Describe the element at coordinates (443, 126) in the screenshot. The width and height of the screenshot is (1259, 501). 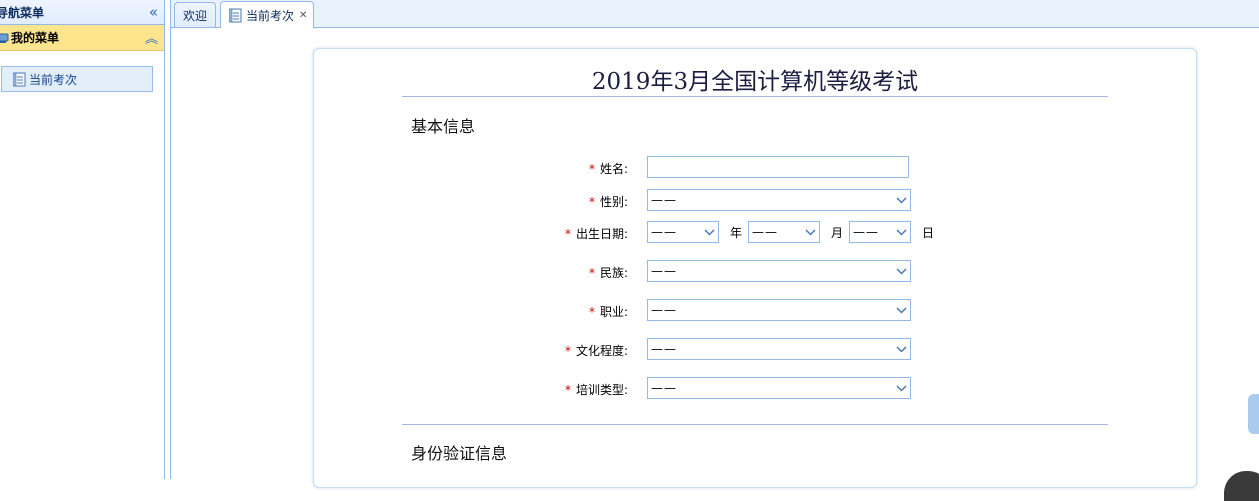
I see `section-title-basic: 基本信息` at that location.